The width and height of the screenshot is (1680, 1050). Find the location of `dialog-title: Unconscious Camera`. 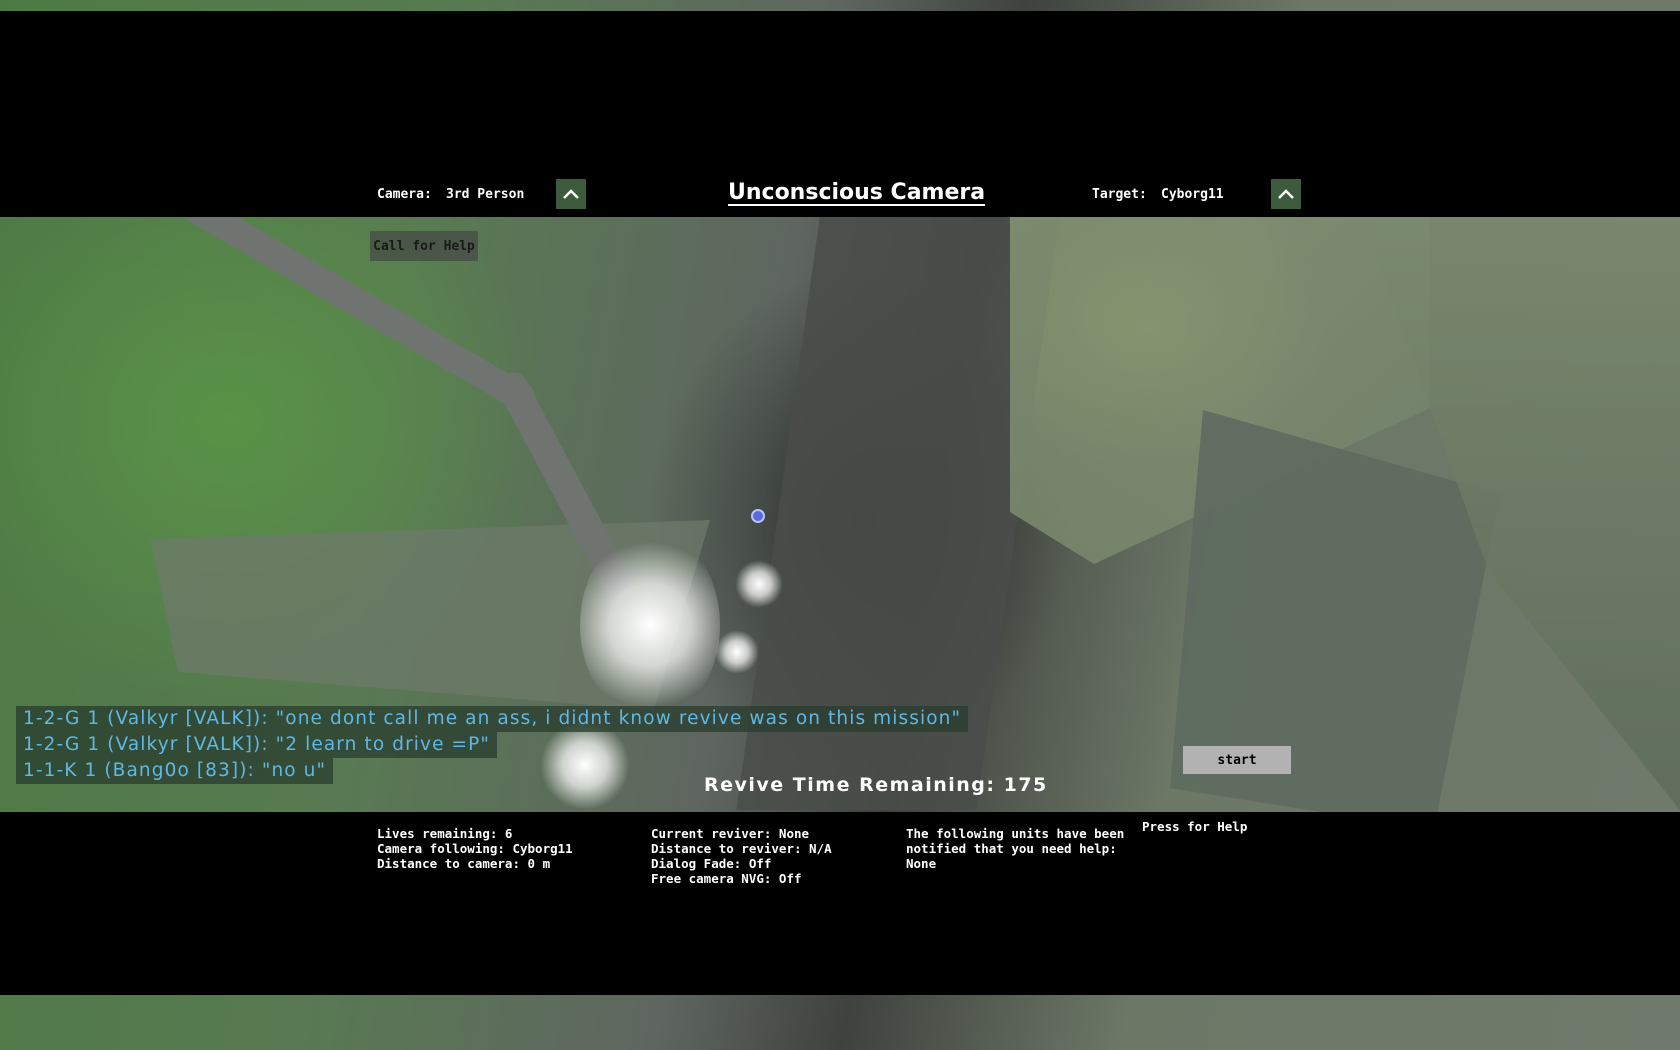

dialog-title: Unconscious Camera is located at coordinates (857, 192).